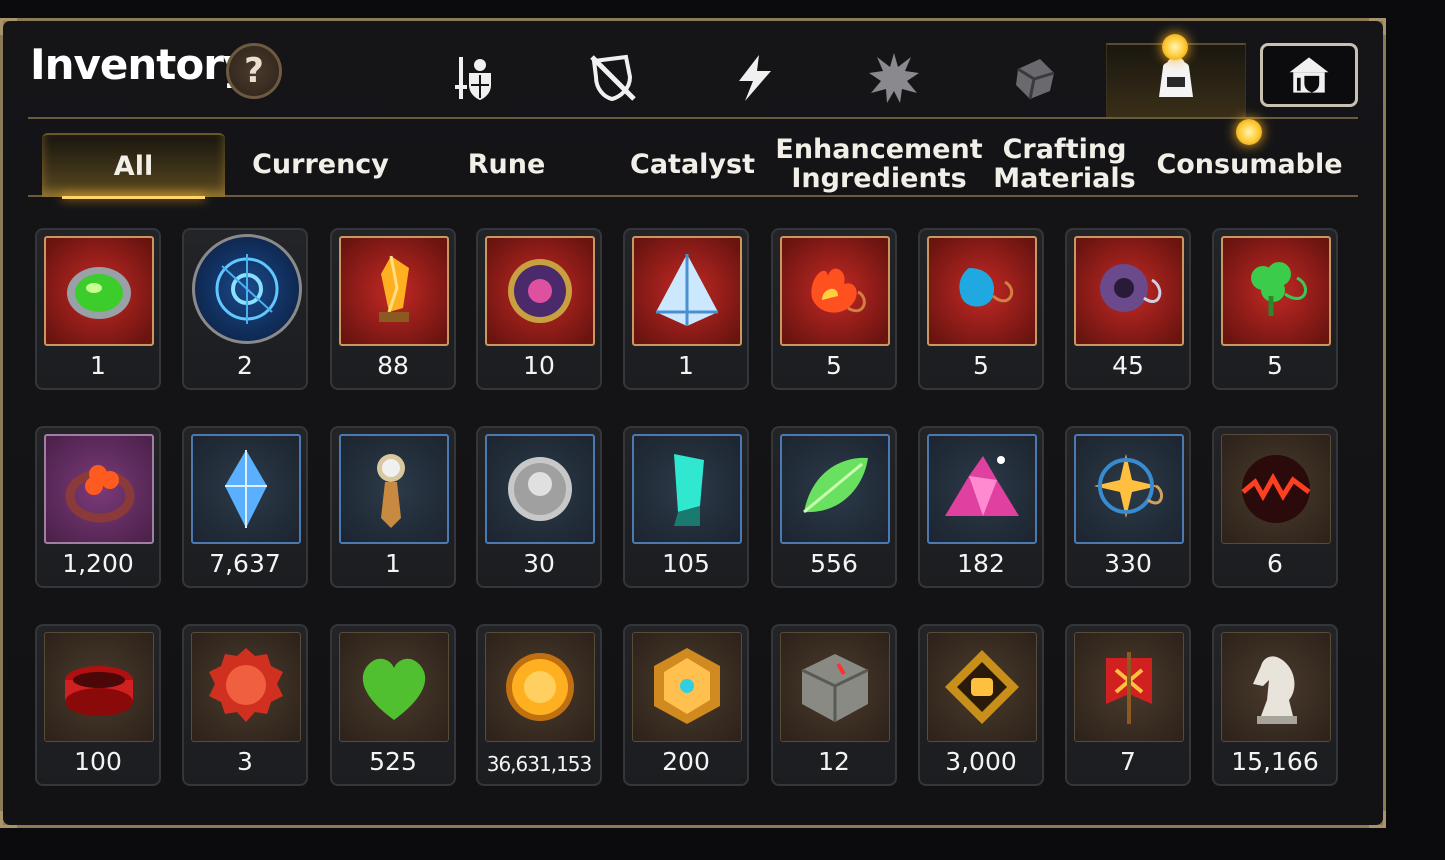  I want to click on tab-label: Rune, so click(506, 164).